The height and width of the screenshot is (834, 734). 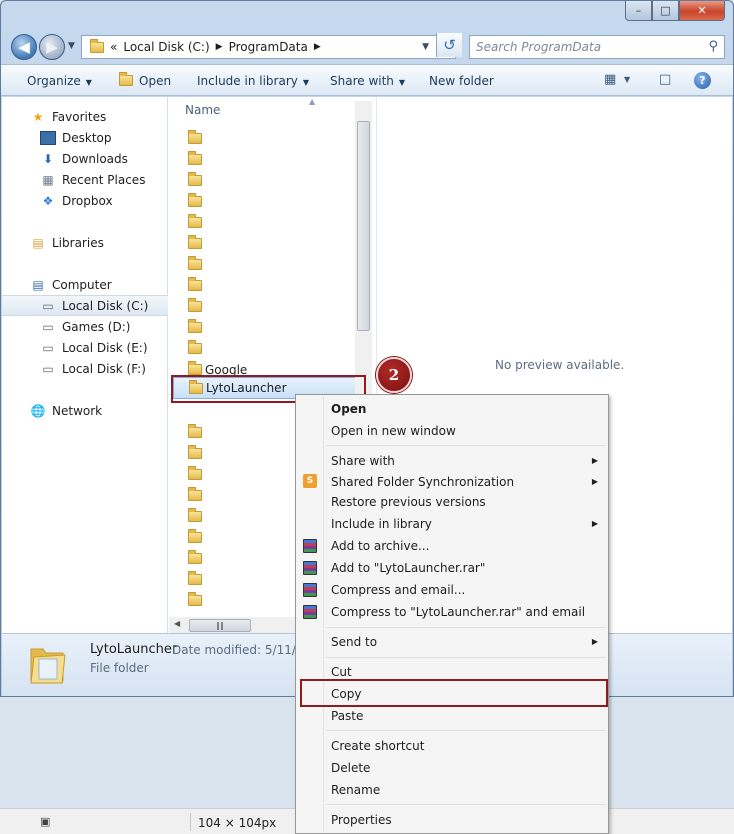 What do you see at coordinates (85, 137) in the screenshot?
I see `nav-desktop: Desktop` at bounding box center [85, 137].